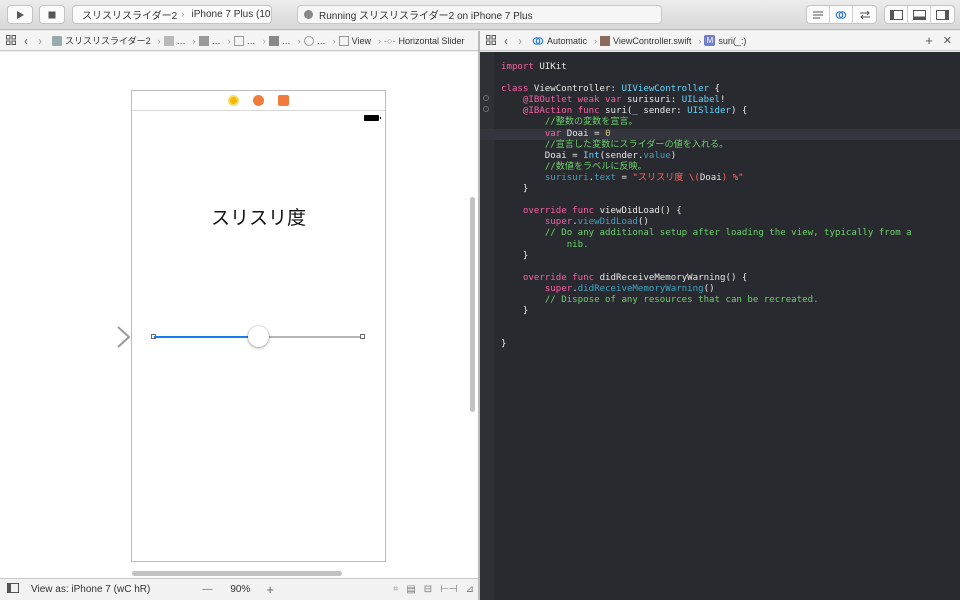  I want to click on zoom-level: 90%, so click(240, 589).